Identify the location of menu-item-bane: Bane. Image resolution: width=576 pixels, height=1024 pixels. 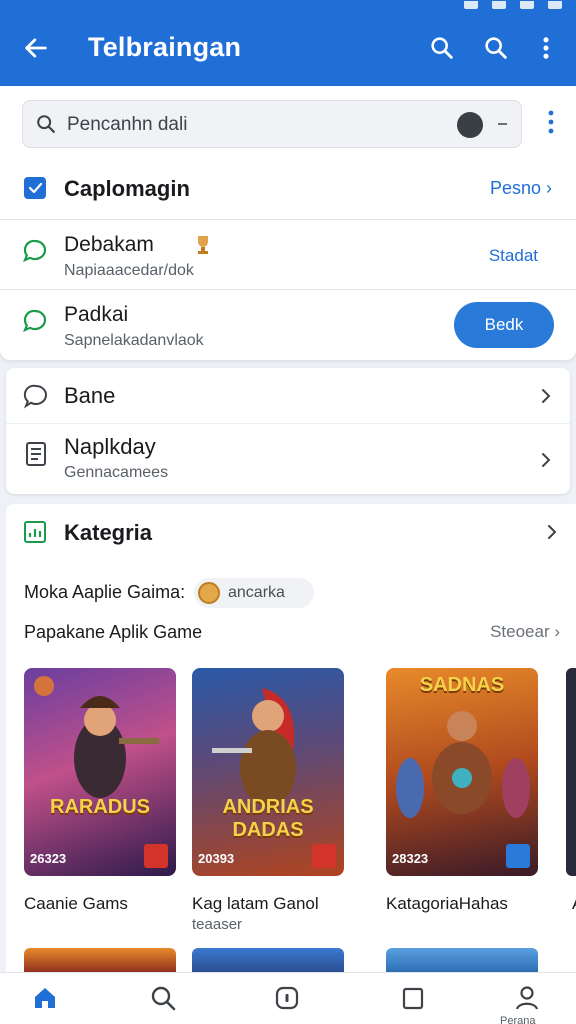
(288, 396).